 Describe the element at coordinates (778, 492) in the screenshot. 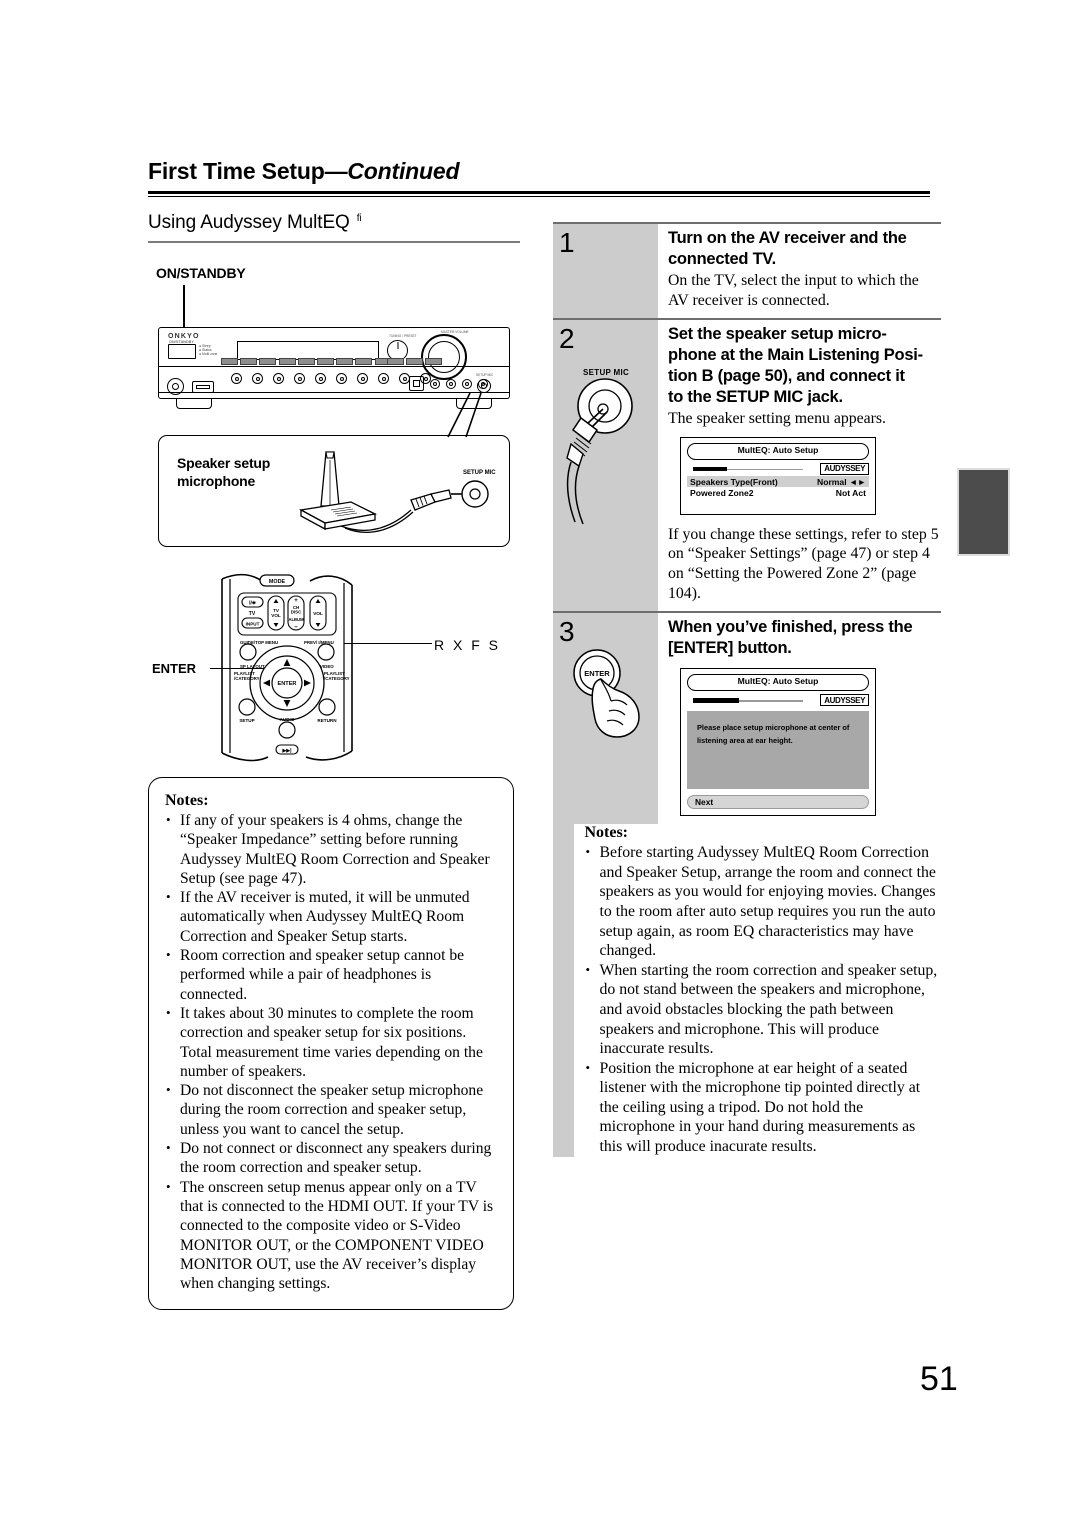

I see `tv-screen-1-row-powered-zone2: Powered Zone2 Not Act` at that location.